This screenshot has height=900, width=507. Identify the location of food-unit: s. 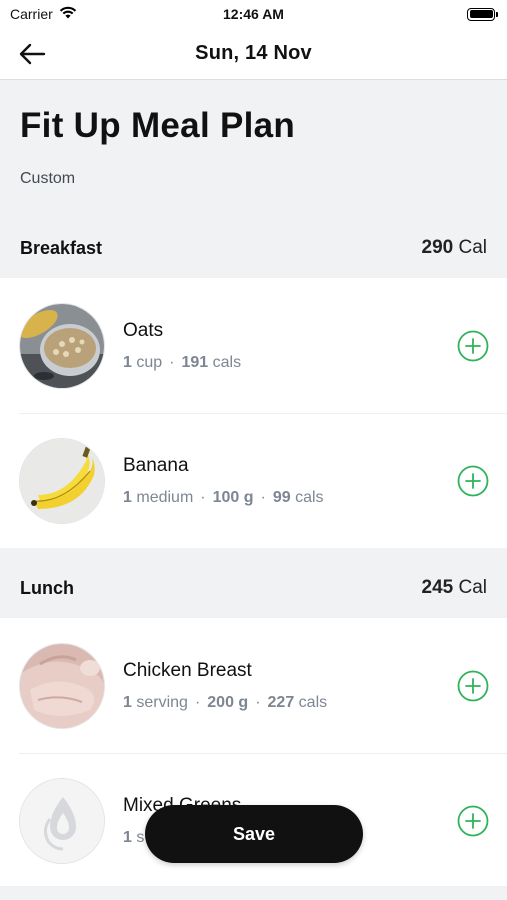
(140, 837).